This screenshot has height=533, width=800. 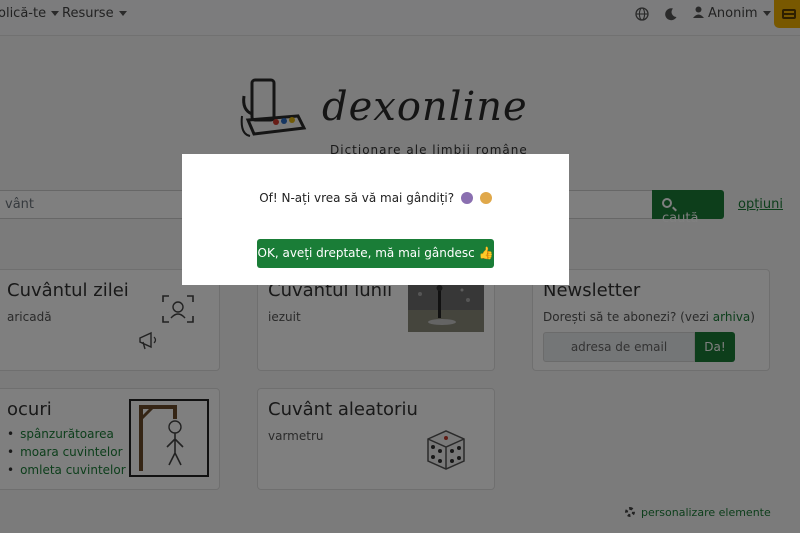 I want to click on modal-message: Of! N-ați vrea să vă mai gândiți?, so click(x=357, y=198).